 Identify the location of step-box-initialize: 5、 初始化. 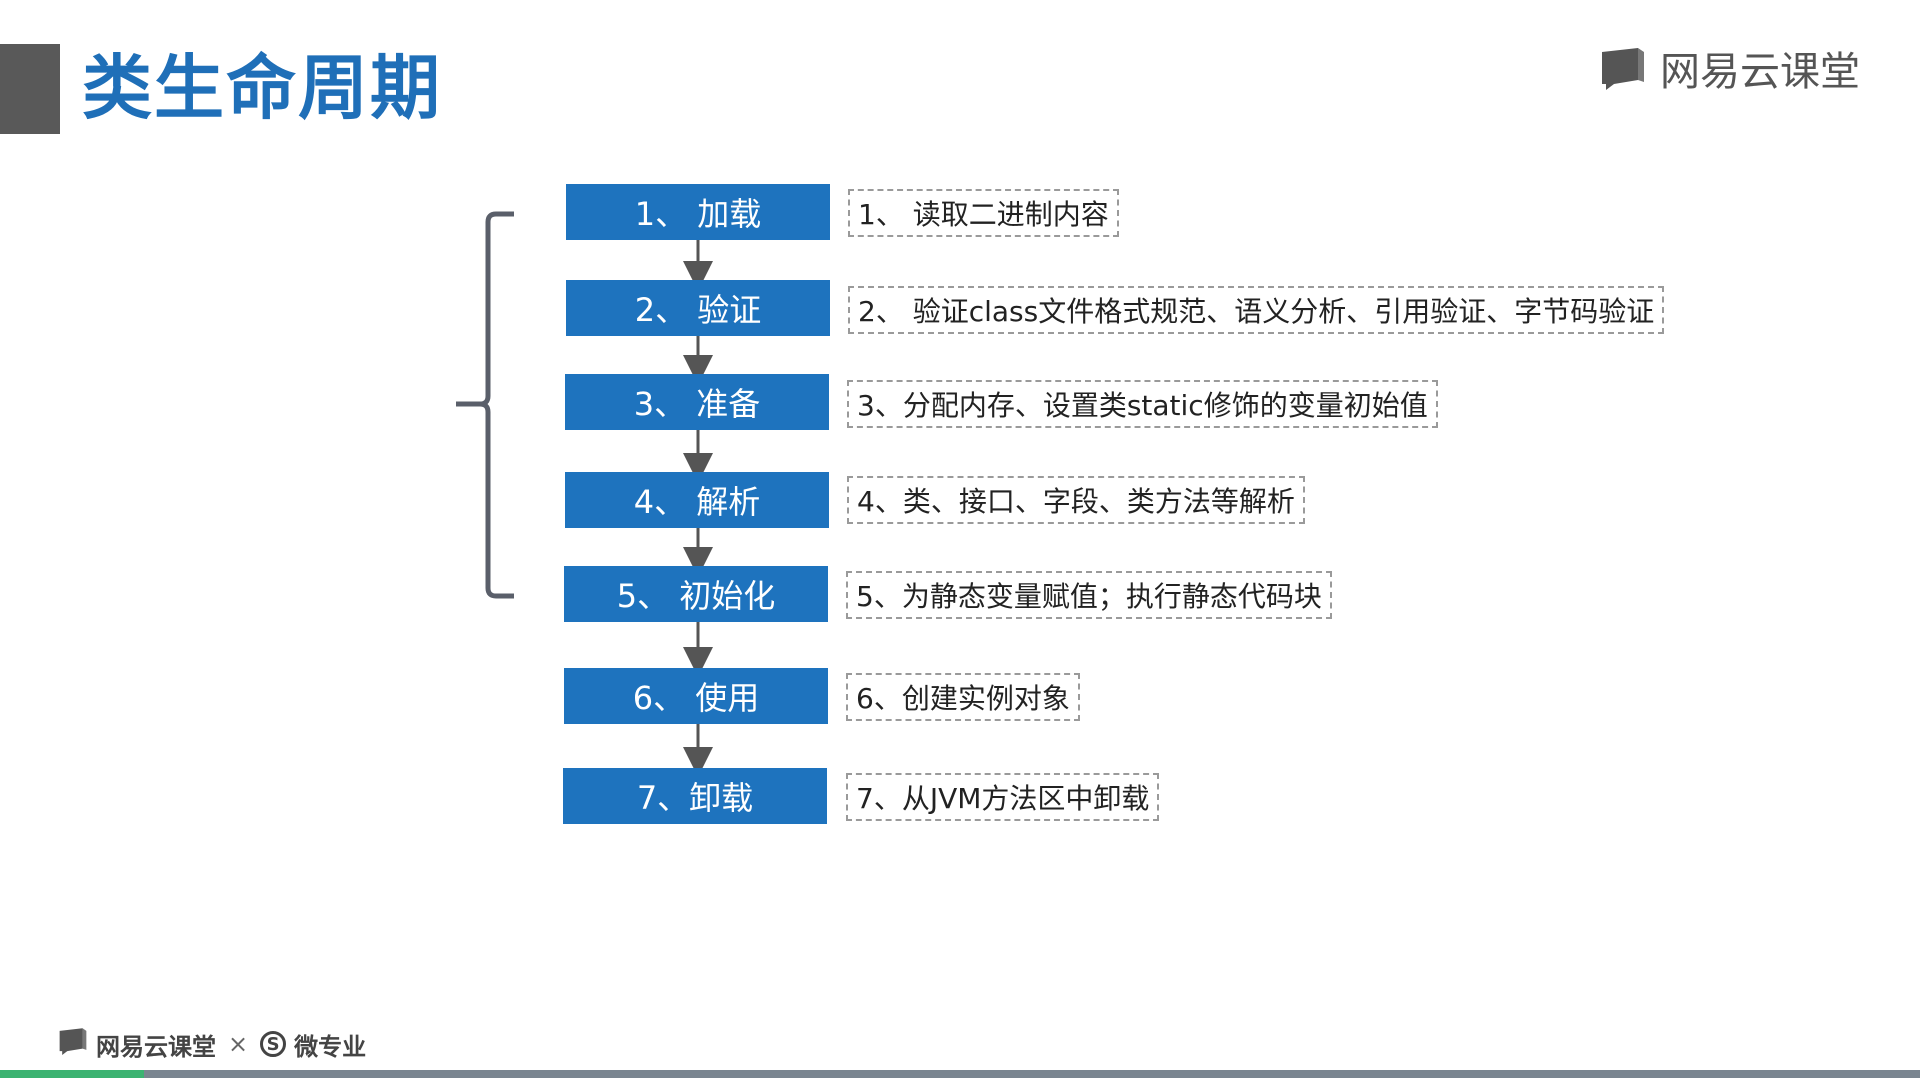
(696, 594).